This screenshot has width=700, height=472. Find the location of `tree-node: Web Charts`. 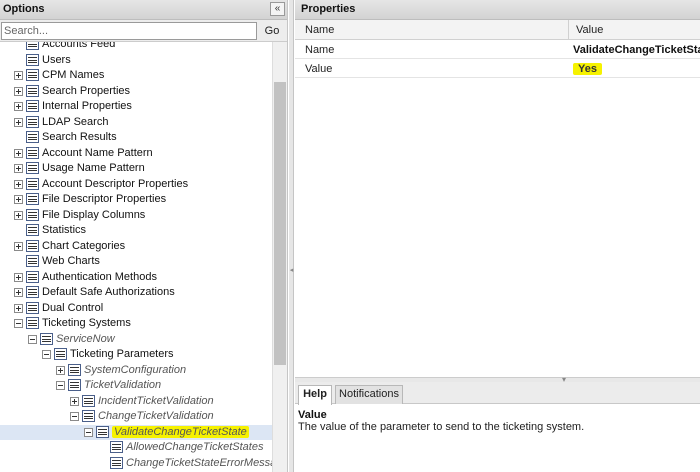

tree-node: Web Charts is located at coordinates (136, 262).